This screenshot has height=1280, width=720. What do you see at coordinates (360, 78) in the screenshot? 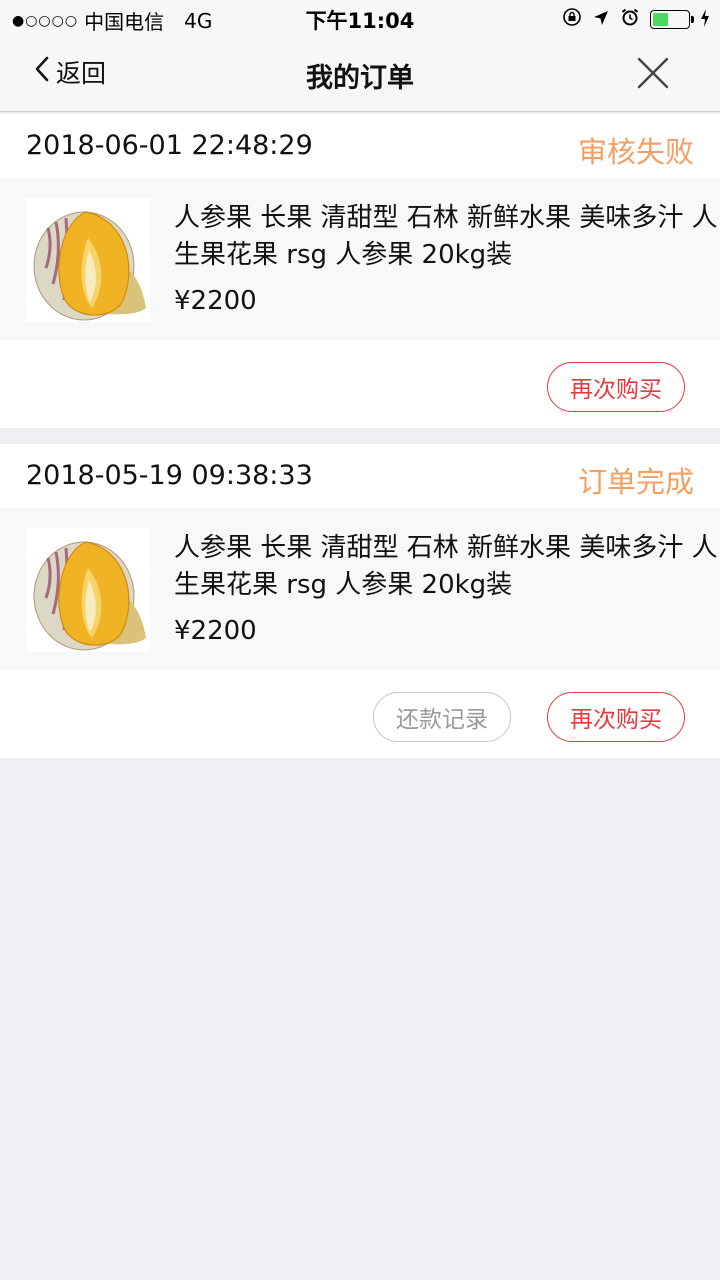
I see `page-title: 我的订单` at bounding box center [360, 78].